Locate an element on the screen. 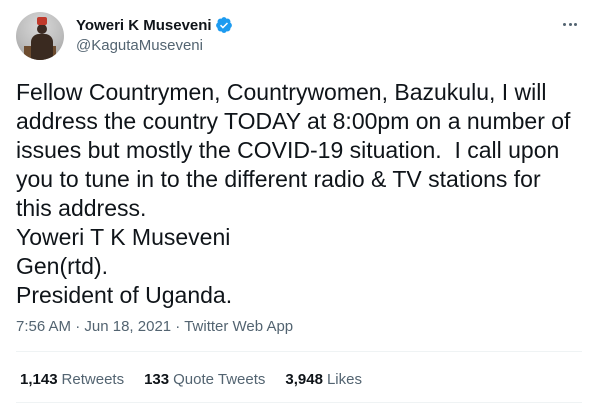 The image size is (598, 411). tweet-source-link: Twitter Web App is located at coordinates (238, 326).